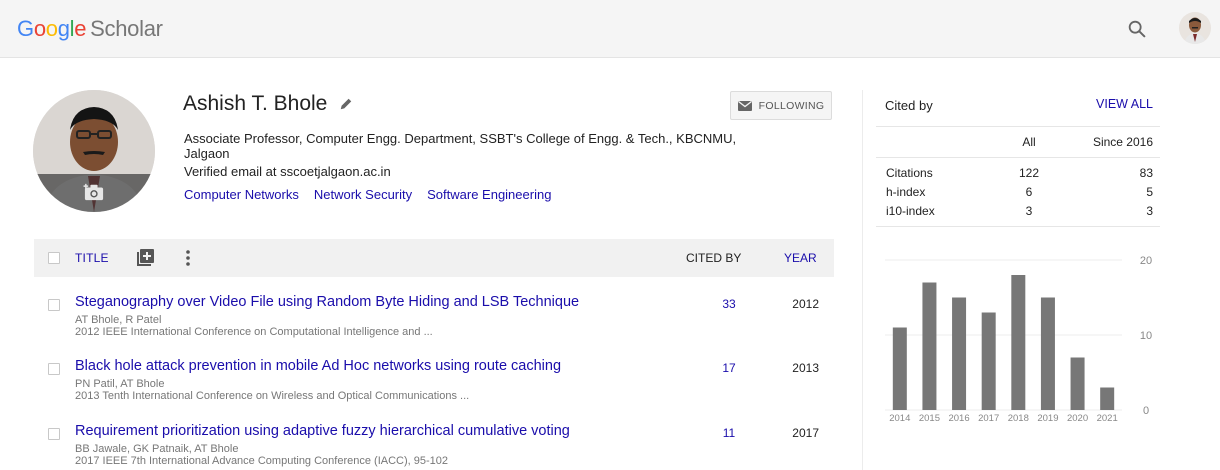  Describe the element at coordinates (1047, 418) in the screenshot. I see `x-tick-label: 2019` at that location.